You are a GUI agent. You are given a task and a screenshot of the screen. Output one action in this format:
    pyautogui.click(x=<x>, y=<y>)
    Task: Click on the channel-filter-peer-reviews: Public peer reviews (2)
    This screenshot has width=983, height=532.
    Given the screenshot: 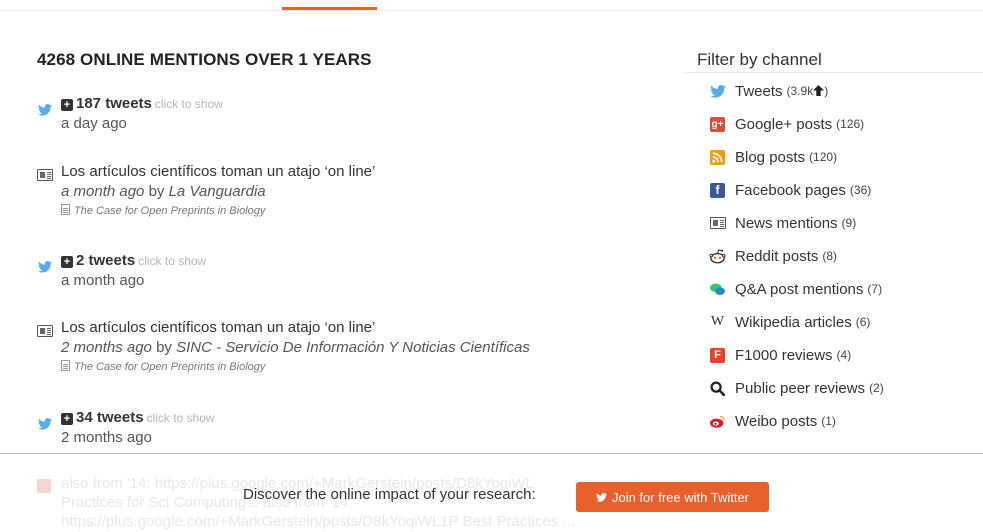 What is the action you would take?
    pyautogui.click(x=796, y=388)
    